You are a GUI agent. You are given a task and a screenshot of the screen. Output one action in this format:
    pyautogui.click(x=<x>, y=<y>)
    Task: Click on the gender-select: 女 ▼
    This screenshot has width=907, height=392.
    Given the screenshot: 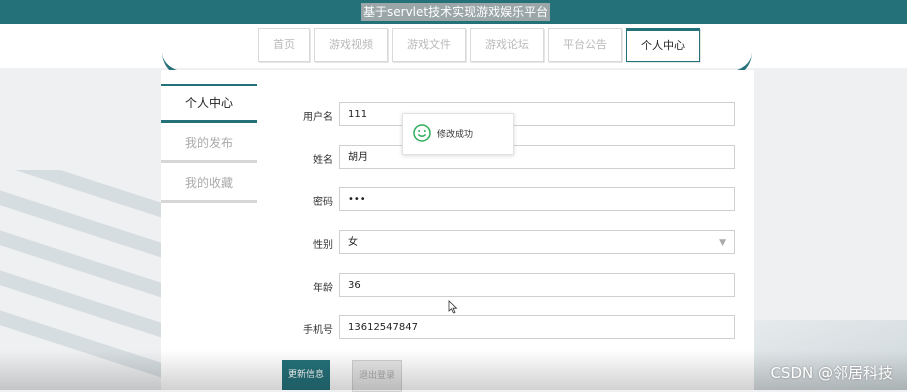 What is the action you would take?
    pyautogui.click(x=537, y=242)
    